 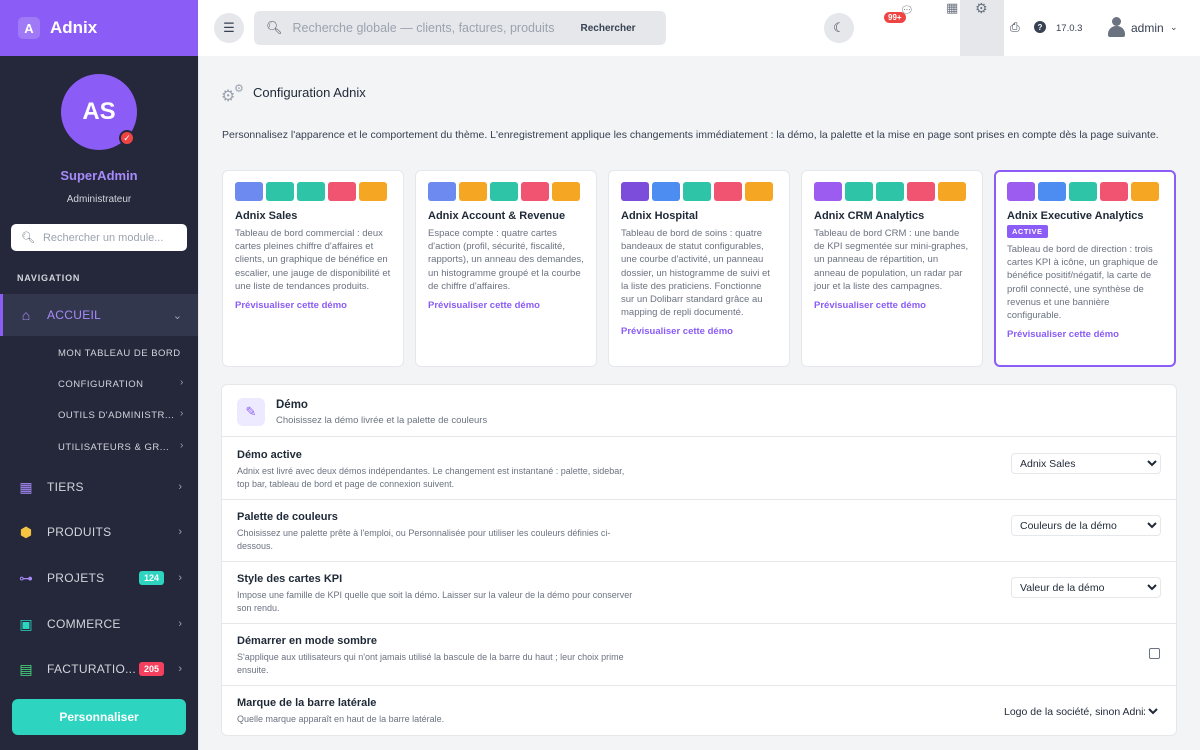 What do you see at coordinates (26, 668) in the screenshot?
I see `invoice-icon: ▤` at bounding box center [26, 668].